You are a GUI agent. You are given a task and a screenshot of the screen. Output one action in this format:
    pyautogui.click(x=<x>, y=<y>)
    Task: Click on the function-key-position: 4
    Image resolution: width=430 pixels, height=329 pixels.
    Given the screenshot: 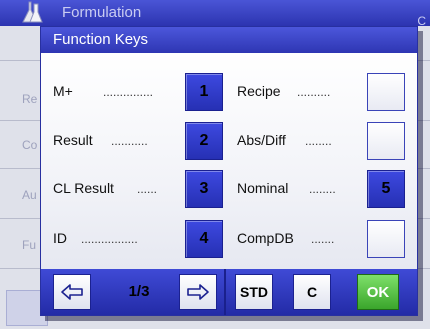 What is the action you would take?
    pyautogui.click(x=204, y=238)
    